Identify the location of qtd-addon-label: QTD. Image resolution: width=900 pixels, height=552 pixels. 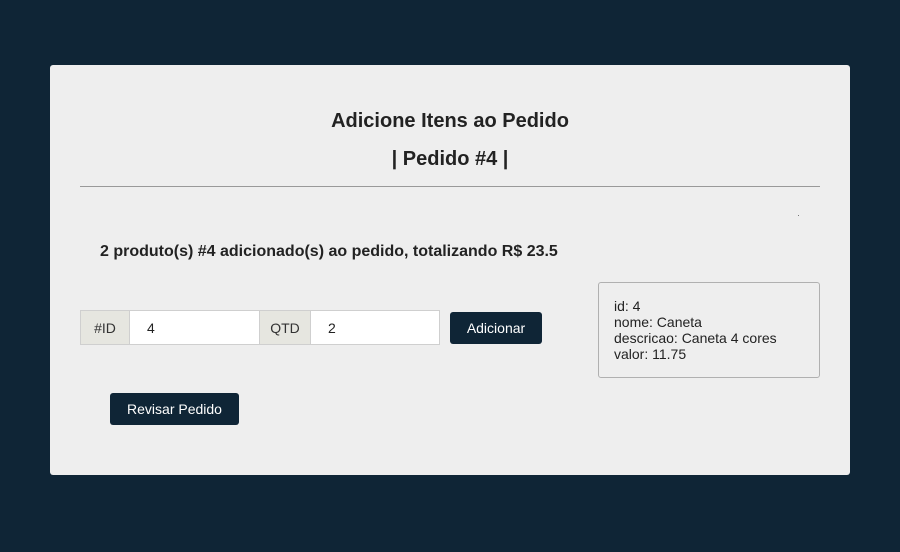
(285, 327).